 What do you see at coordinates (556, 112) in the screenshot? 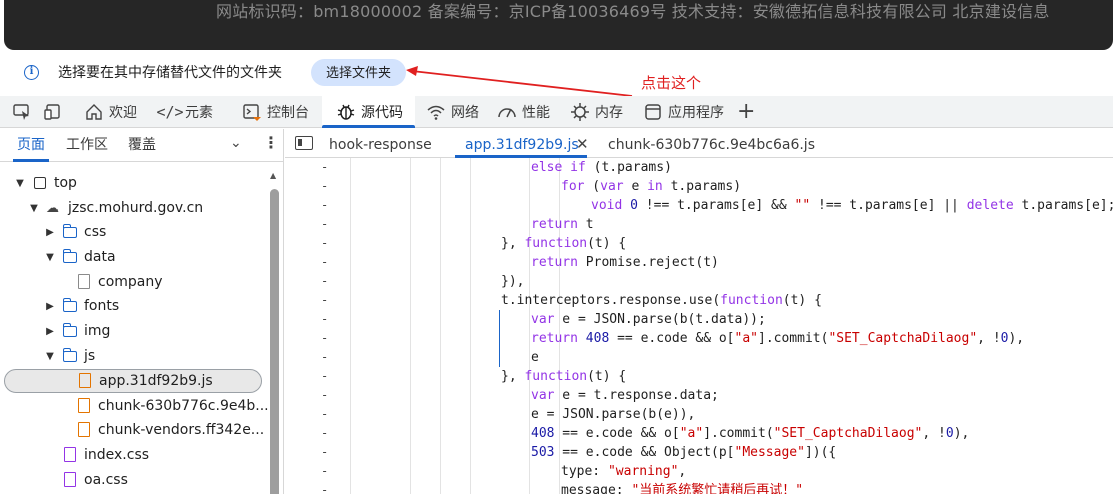
I see `devtools-tab-bar: 欢迎 </> 元素 控制台 源代码 网络 性能 内存 应用程序 +` at bounding box center [556, 112].